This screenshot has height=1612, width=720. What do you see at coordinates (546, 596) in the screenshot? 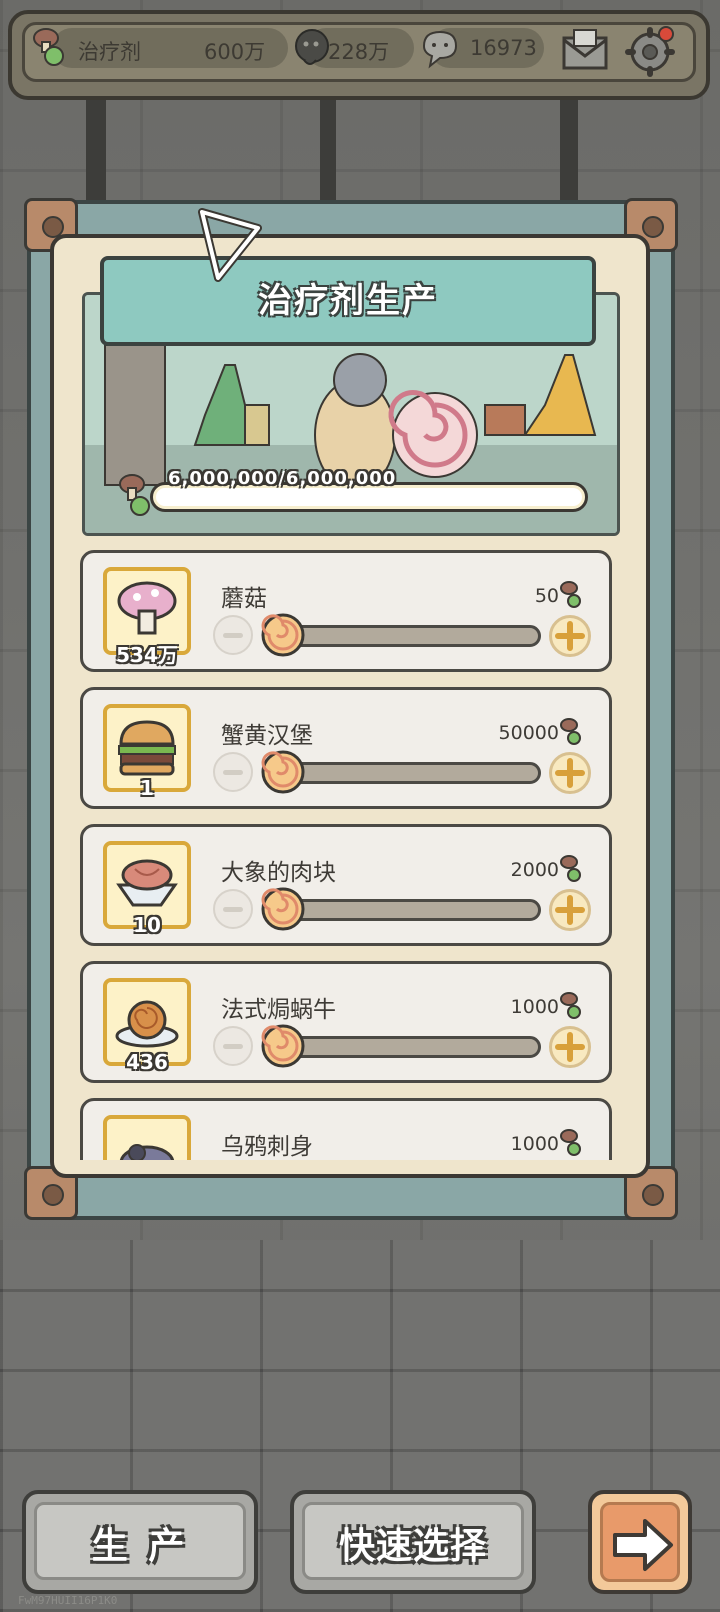
I see `item-cost: 50` at bounding box center [546, 596].